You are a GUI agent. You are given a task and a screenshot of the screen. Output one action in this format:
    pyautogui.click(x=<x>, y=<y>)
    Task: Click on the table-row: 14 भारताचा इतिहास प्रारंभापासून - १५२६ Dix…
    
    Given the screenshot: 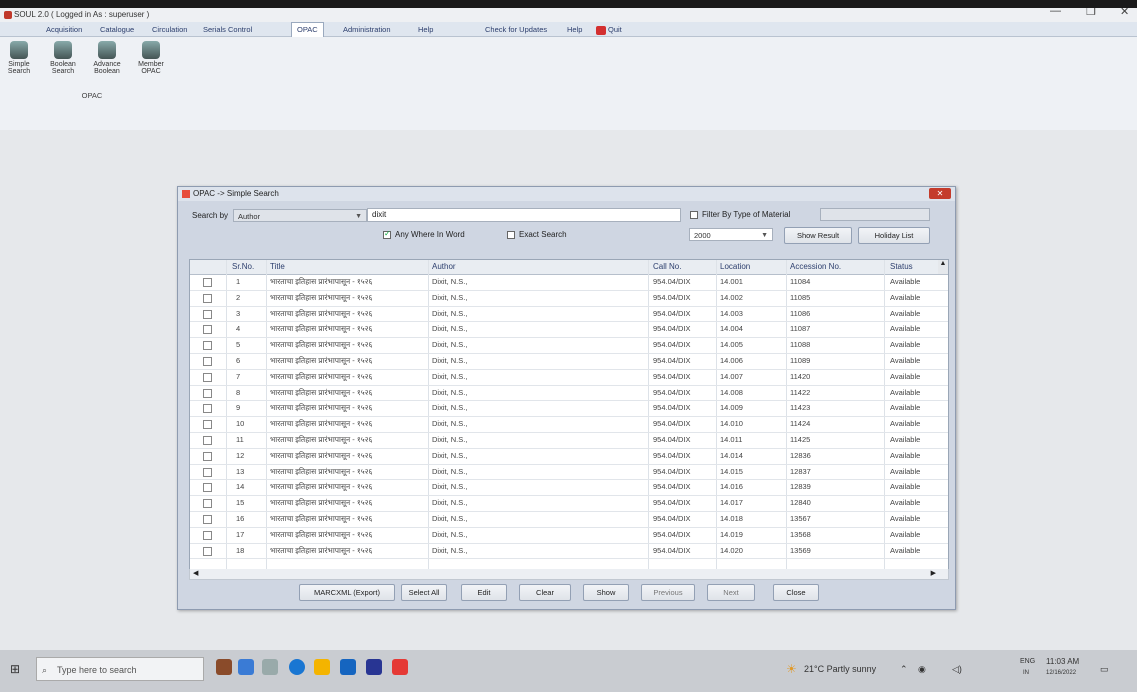 What is the action you would take?
    pyautogui.click(x=569, y=488)
    